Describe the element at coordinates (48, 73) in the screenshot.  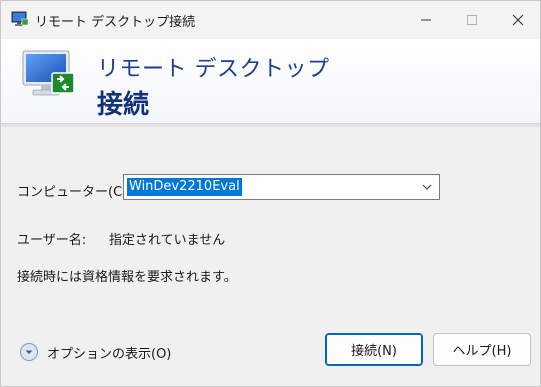
I see `remote-desktop-monitor-icon` at that location.